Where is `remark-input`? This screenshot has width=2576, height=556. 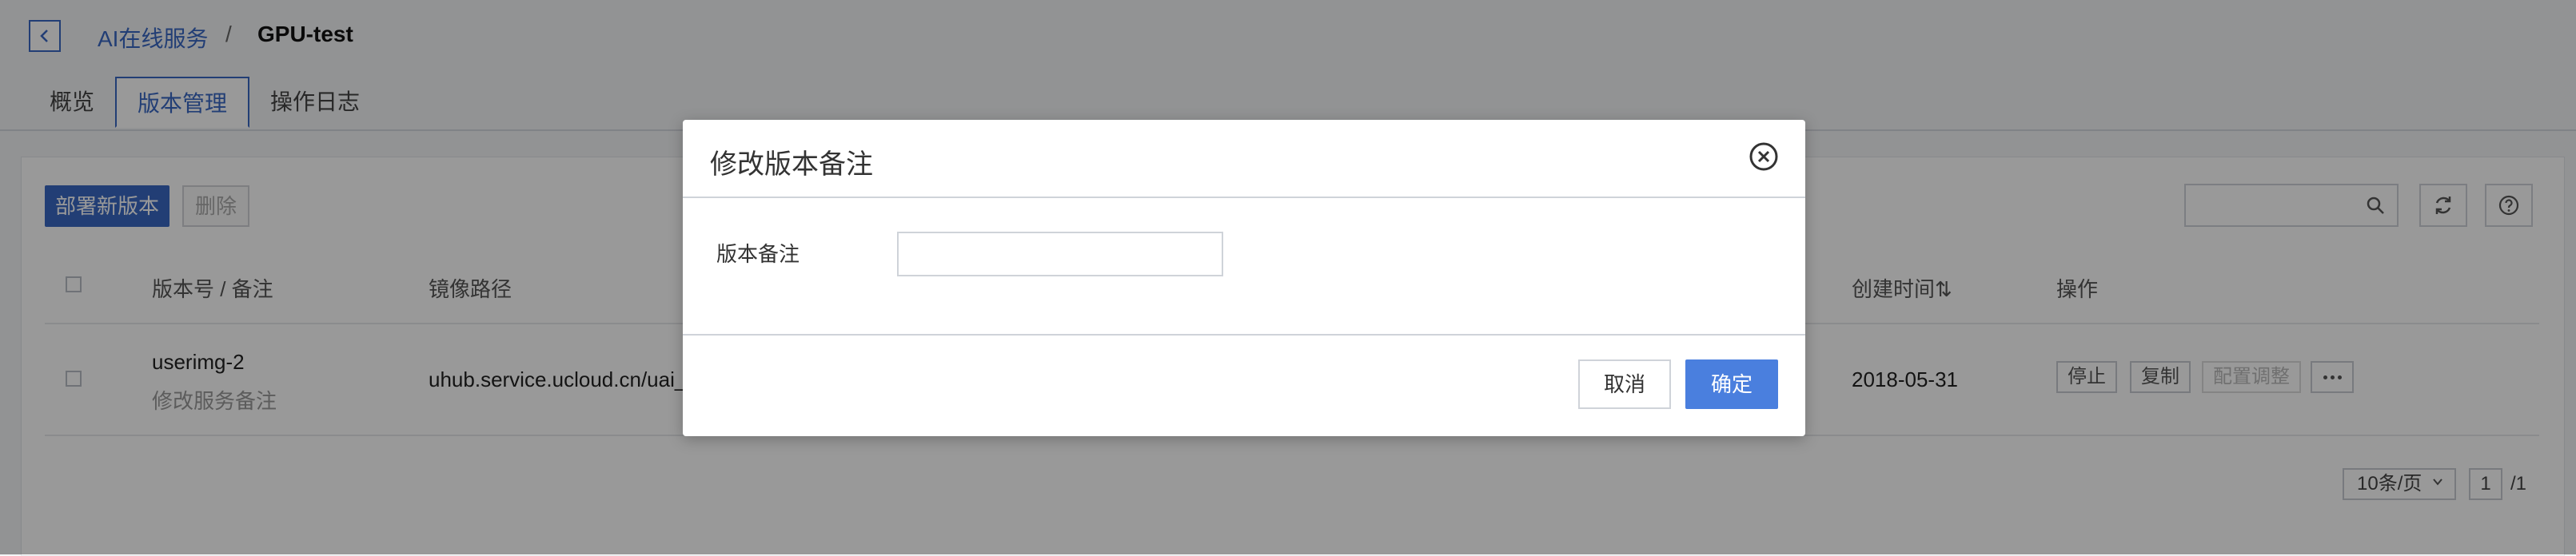
remark-input is located at coordinates (1061, 254).